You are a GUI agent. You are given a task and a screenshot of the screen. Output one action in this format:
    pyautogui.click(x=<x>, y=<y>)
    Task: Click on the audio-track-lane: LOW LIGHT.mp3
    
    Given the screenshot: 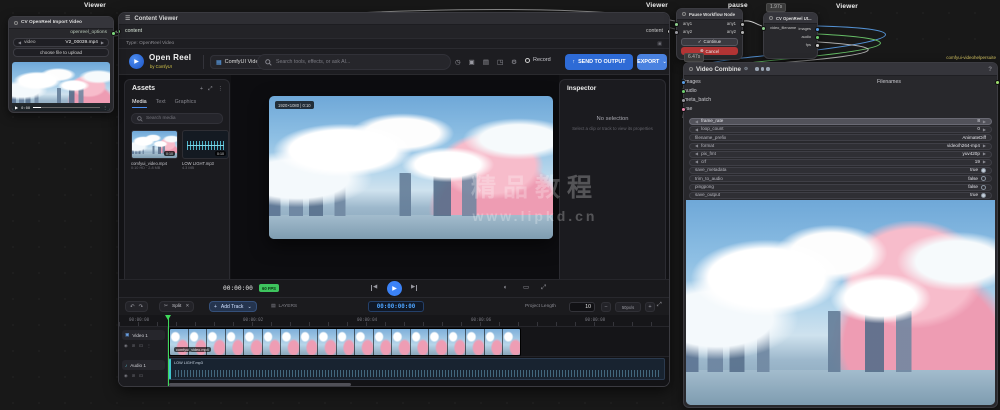 What is the action you would take?
    pyautogui.click(x=418, y=370)
    